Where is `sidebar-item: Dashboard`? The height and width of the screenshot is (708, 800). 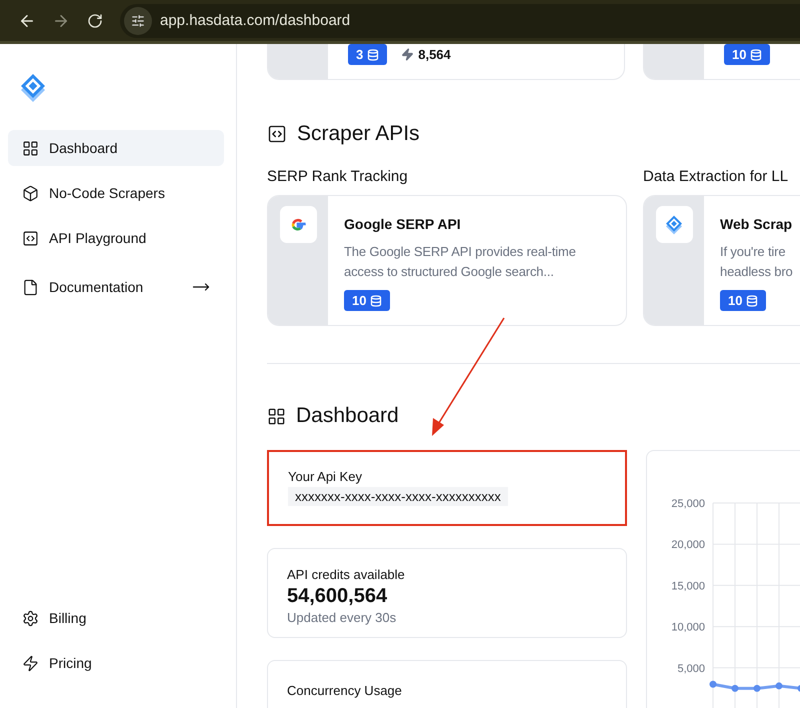 sidebar-item: Dashboard is located at coordinates (116, 148).